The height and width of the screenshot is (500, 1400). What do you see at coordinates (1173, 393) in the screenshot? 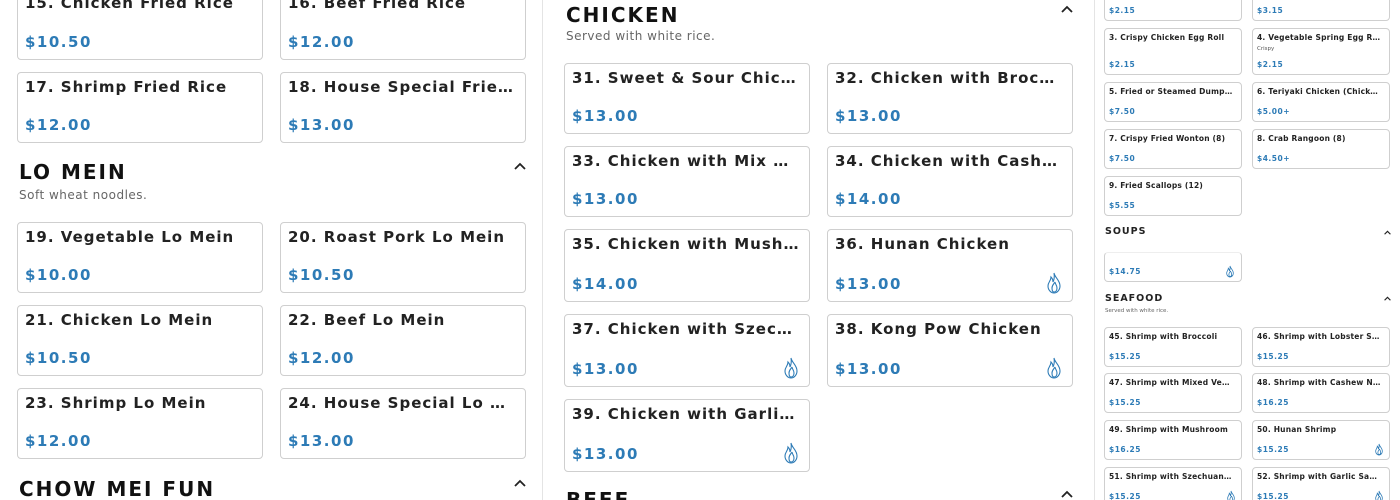
I see `menu-item-card: 47. Shrimp with Mixed Vegetables $15.25` at bounding box center [1173, 393].